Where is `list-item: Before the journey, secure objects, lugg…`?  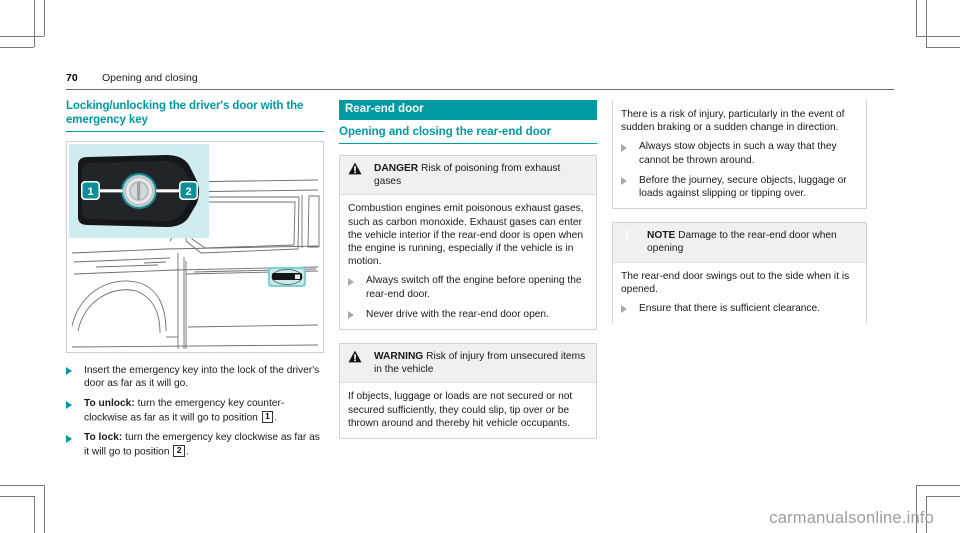
list-item: Before the journey, secure objects, lugg… is located at coordinates (739, 187).